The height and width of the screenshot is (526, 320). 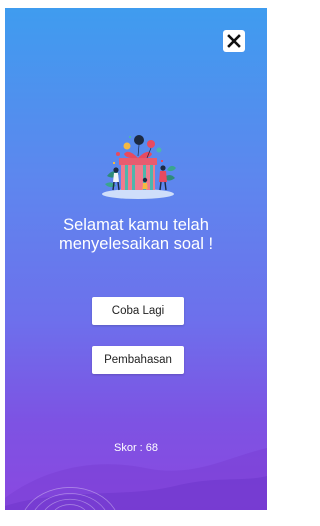 I want to click on completion-message-line-1: Selamat kamu telah, so click(x=136, y=225).